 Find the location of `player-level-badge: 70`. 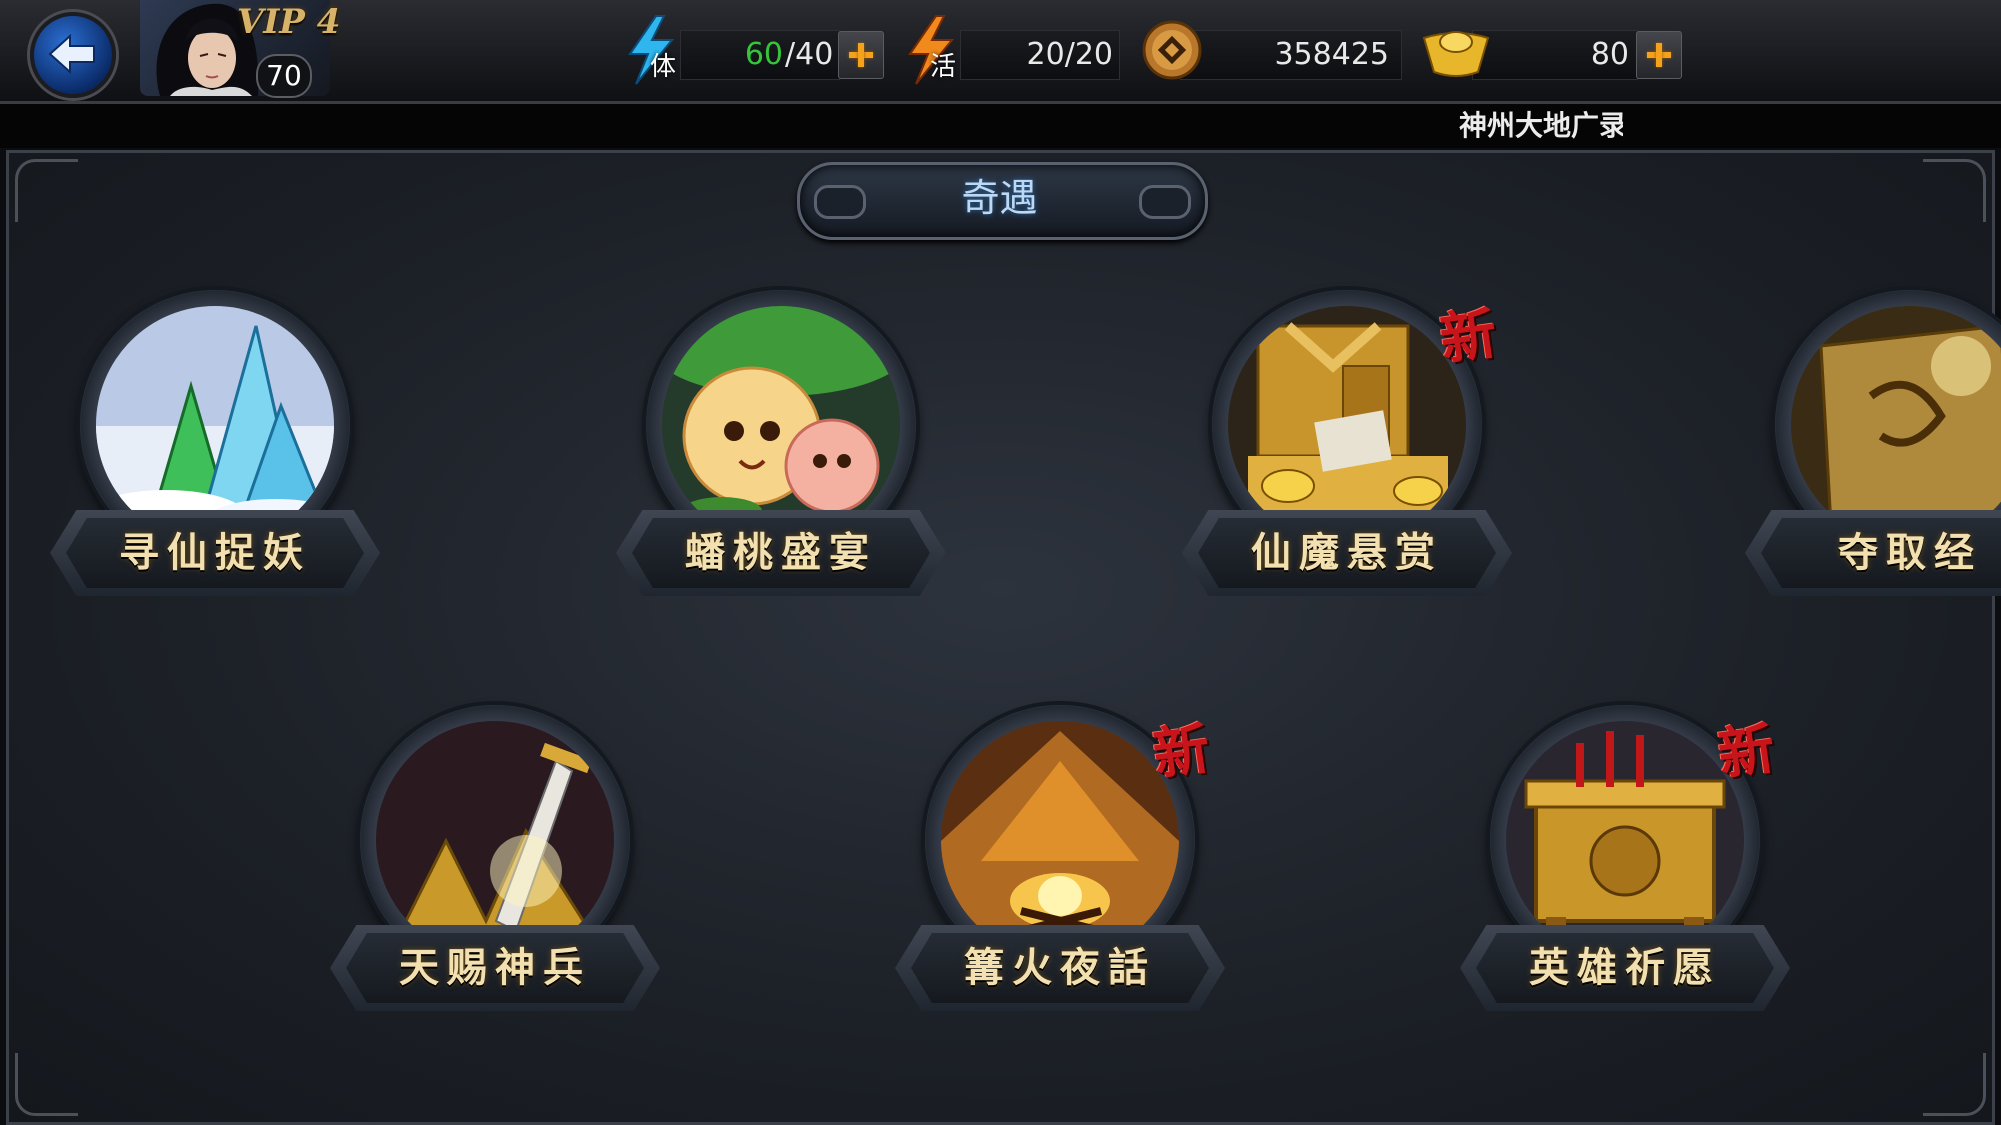

player-level-badge: 70 is located at coordinates (284, 76).